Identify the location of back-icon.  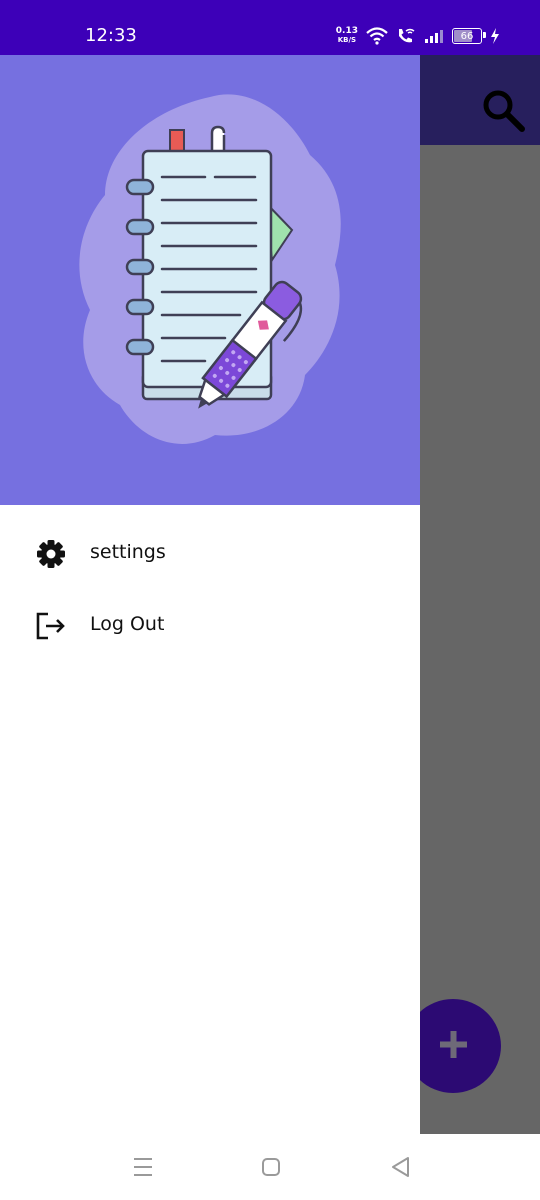
(401, 1167).